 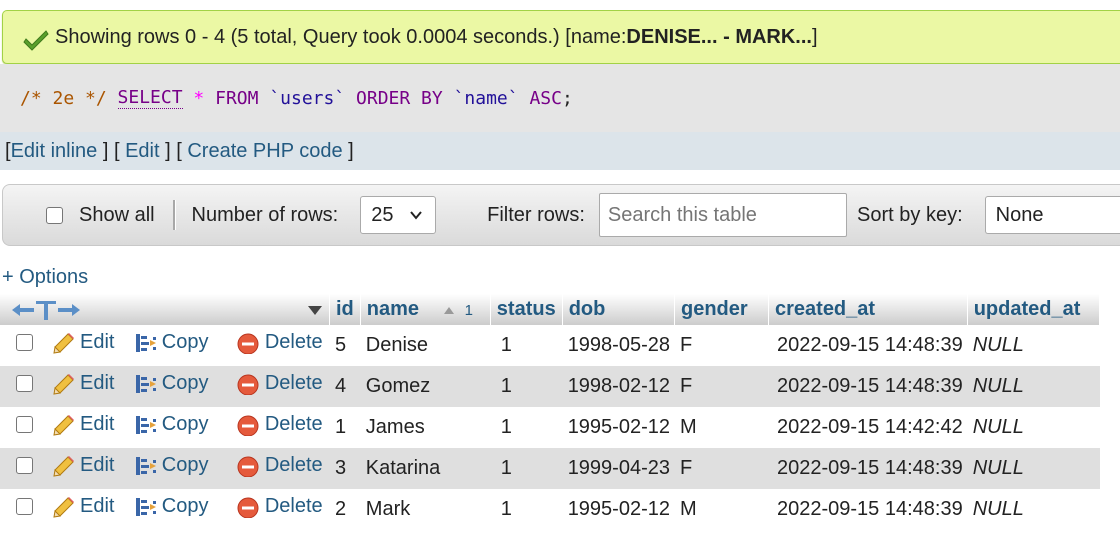 I want to click on column-status-label: status, so click(x=526, y=309).